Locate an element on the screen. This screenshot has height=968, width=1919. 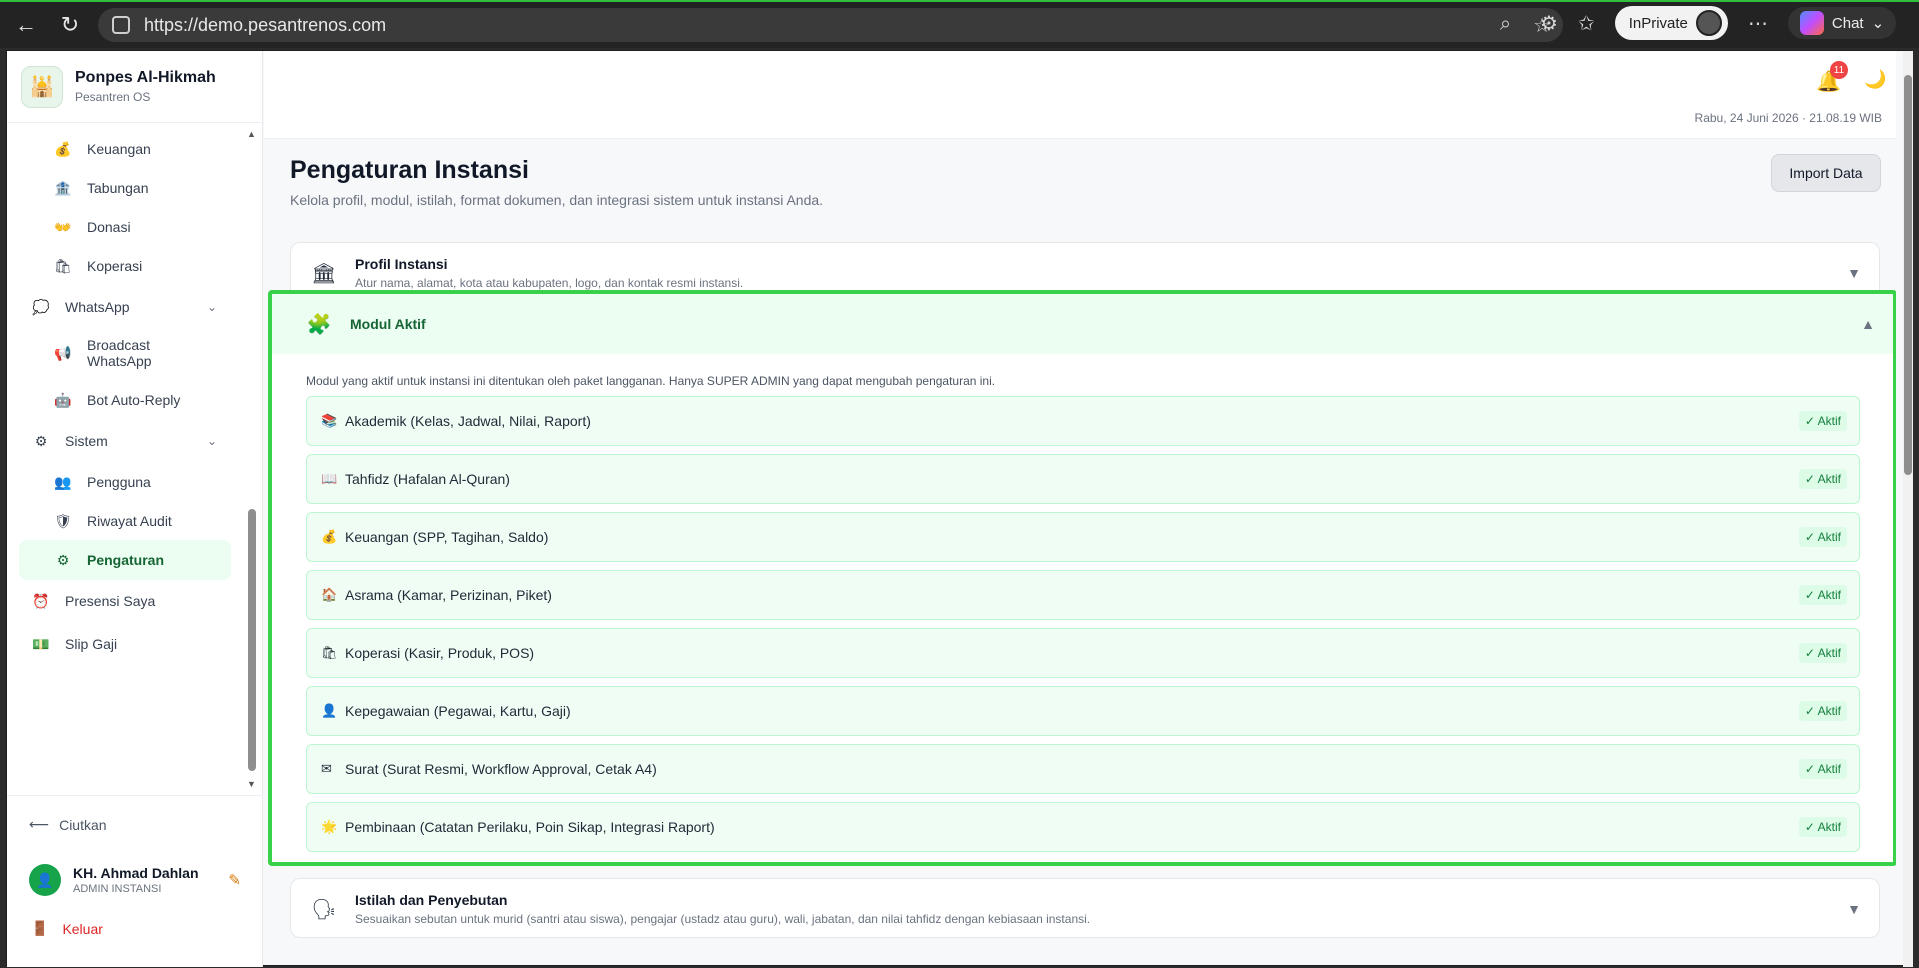
sidebar-item-label: Donasi is located at coordinates (109, 227).